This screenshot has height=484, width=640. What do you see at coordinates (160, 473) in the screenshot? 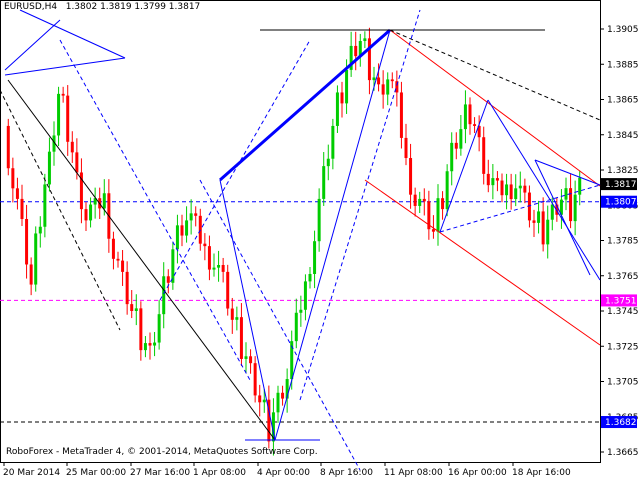
I see `x-tick-label: 27 Mar 16:00` at bounding box center [160, 473].